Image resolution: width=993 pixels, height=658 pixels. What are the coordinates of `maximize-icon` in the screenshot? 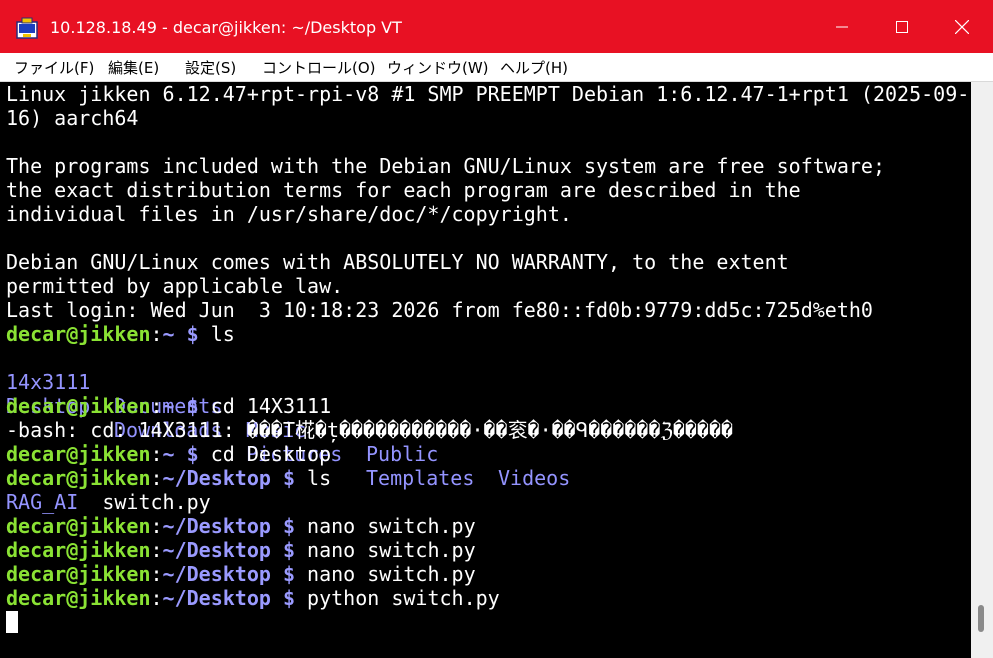 It's located at (902, 26).